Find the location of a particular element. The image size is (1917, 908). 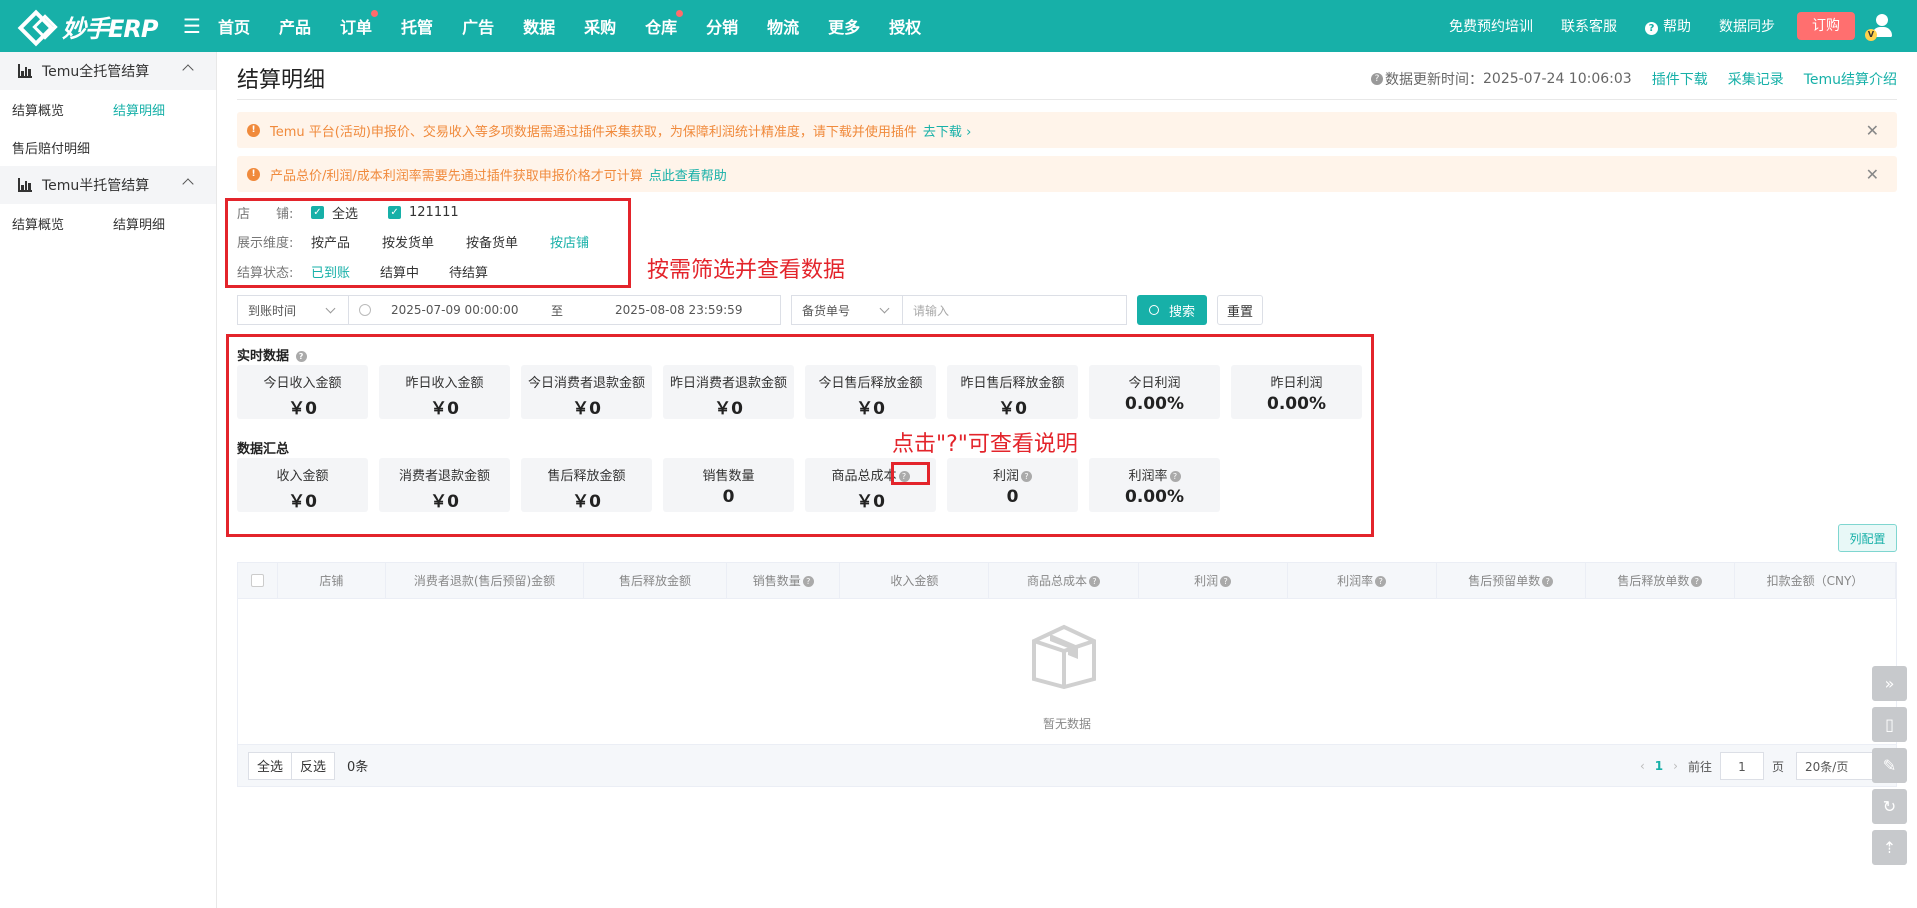

support-link: 联系客服 is located at coordinates (1589, 26).